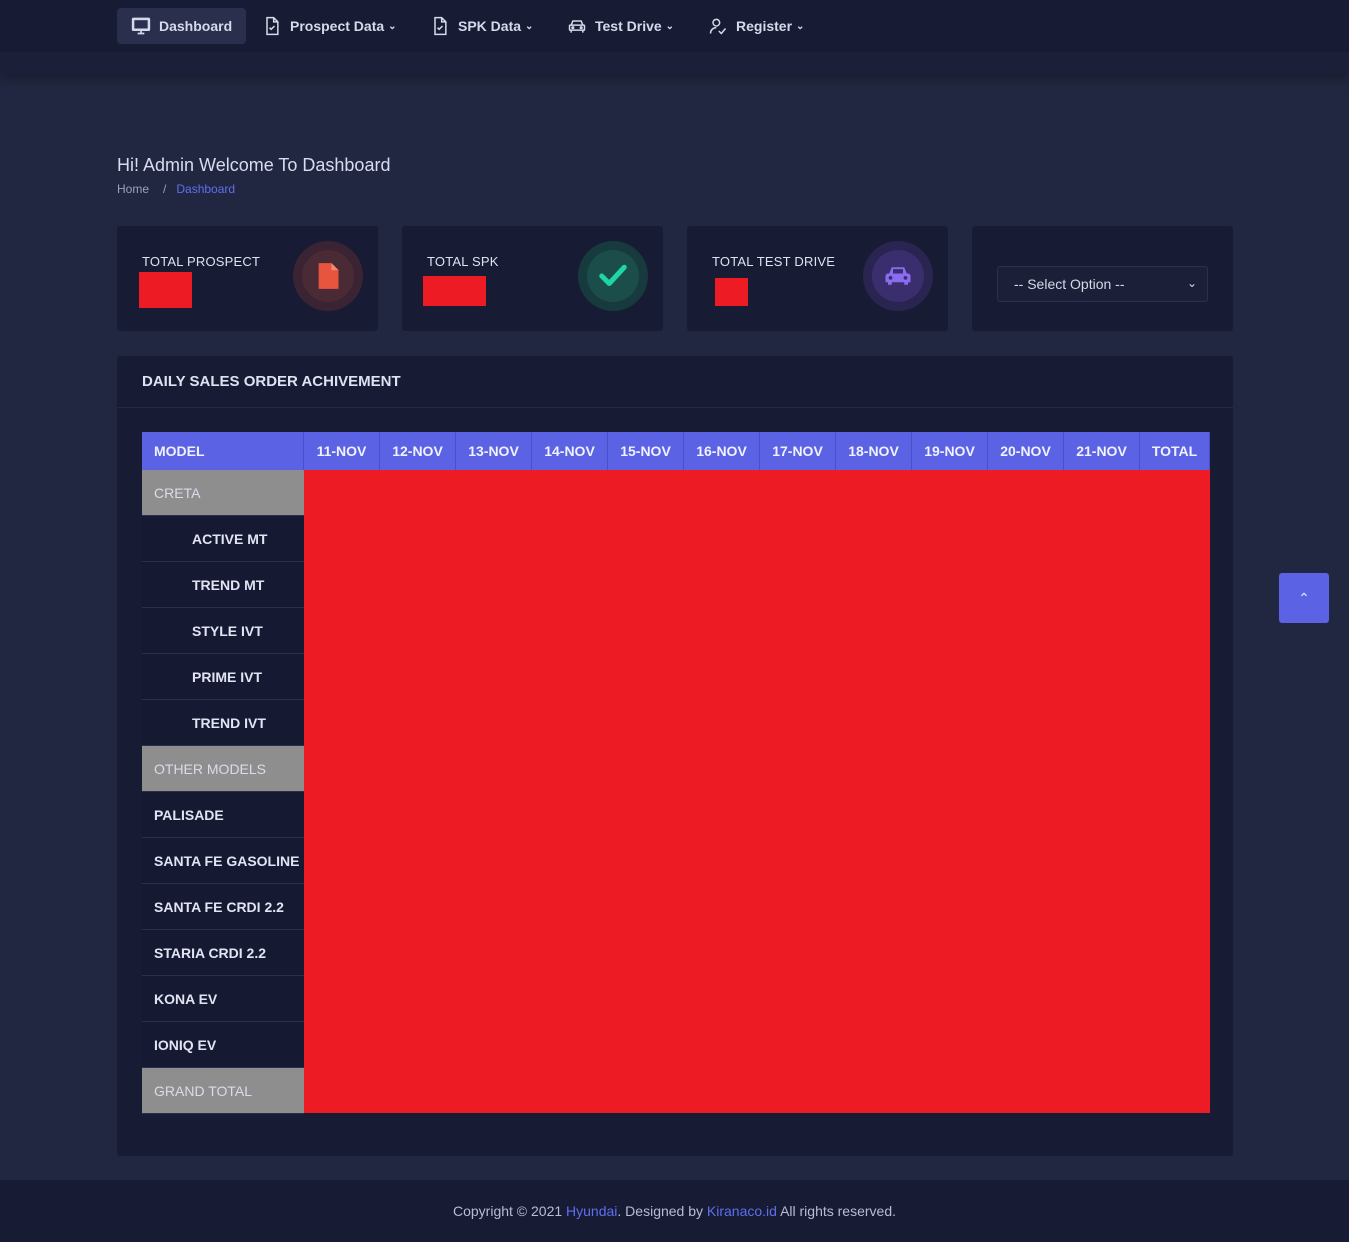 Image resolution: width=1349 pixels, height=1242 pixels. I want to click on table-row: OTHER MODELS, so click(223, 769).